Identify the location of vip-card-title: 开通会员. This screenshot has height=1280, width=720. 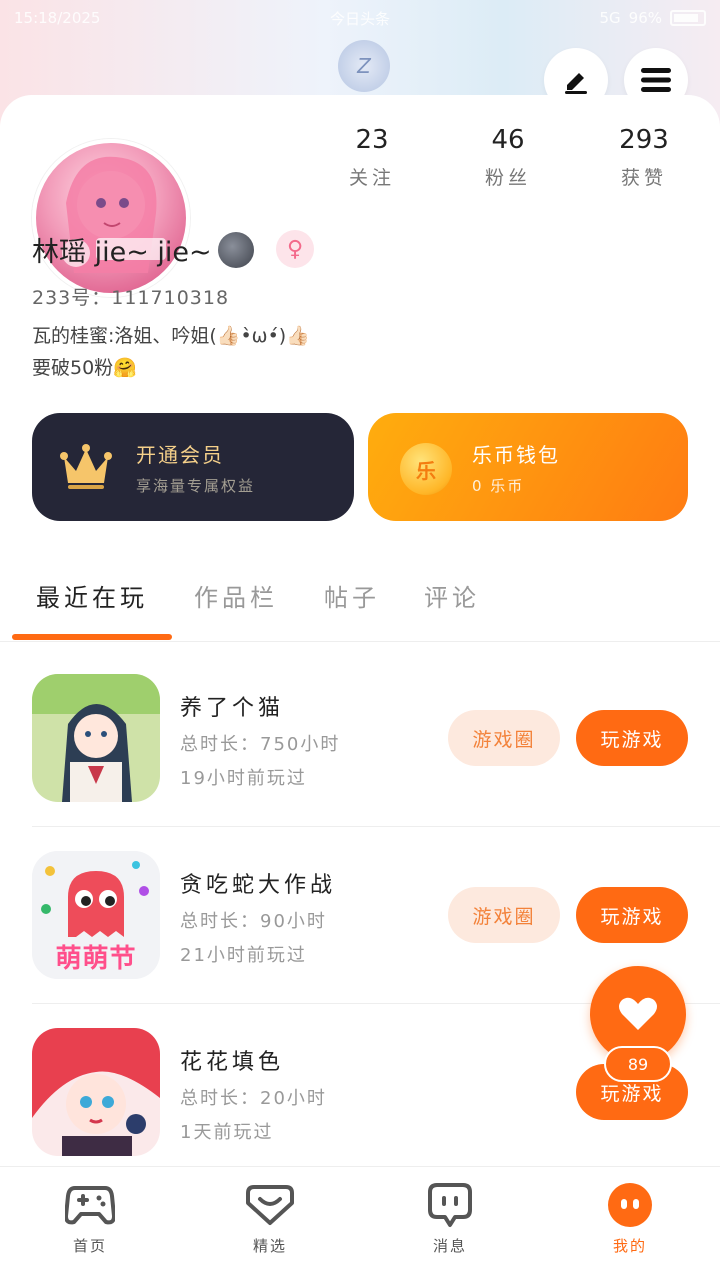
(180, 455).